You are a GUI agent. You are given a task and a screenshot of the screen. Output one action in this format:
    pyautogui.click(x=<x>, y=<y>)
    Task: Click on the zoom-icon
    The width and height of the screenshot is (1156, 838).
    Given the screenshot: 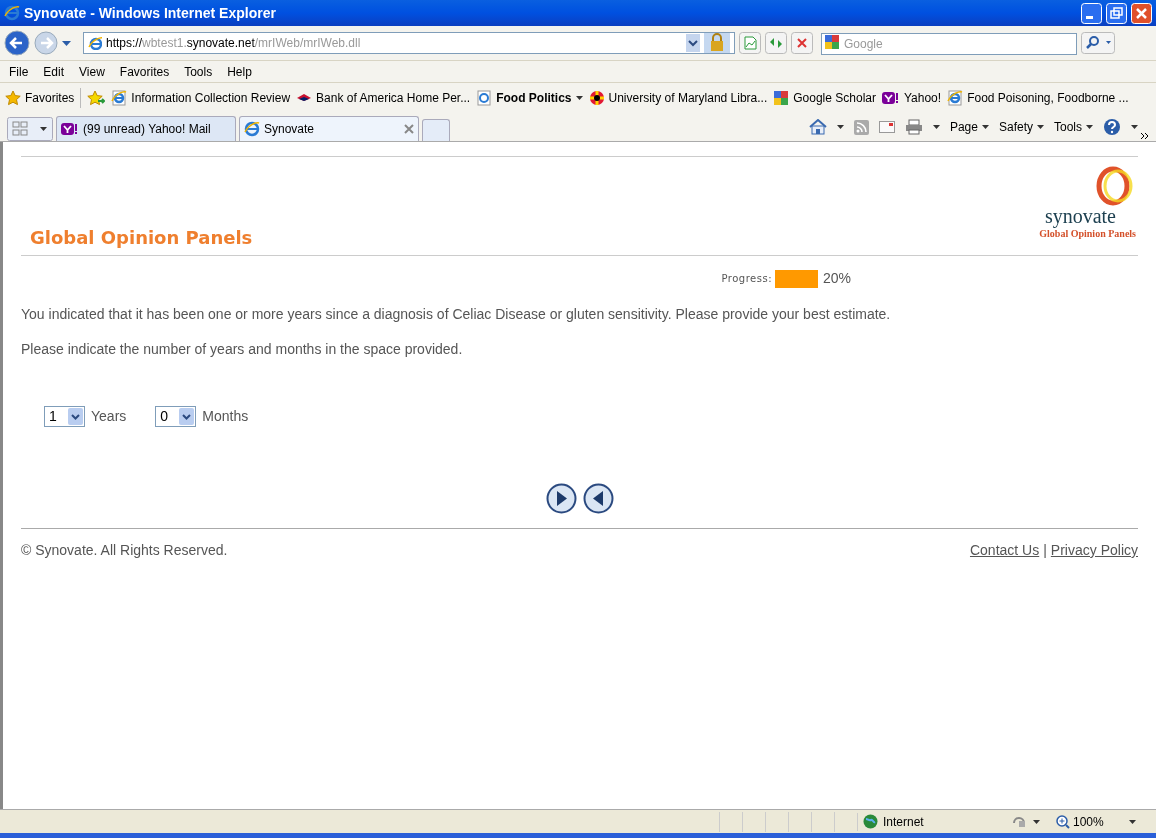 What is the action you would take?
    pyautogui.click(x=1063, y=821)
    